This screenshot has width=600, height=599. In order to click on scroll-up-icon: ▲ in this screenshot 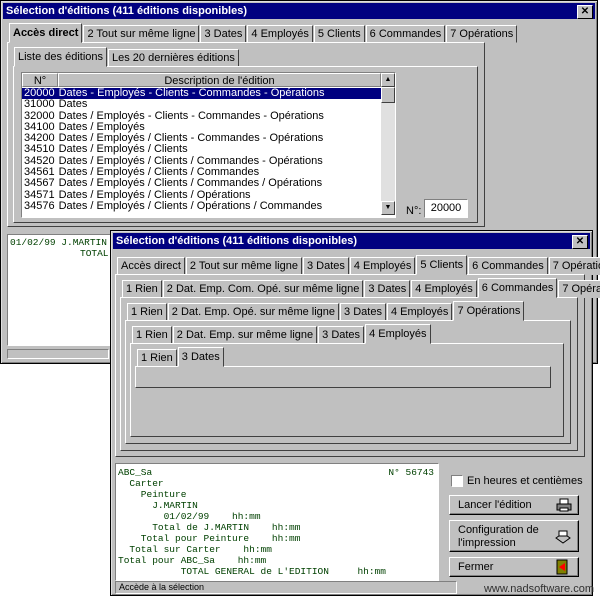, I will do `click(388, 80)`.